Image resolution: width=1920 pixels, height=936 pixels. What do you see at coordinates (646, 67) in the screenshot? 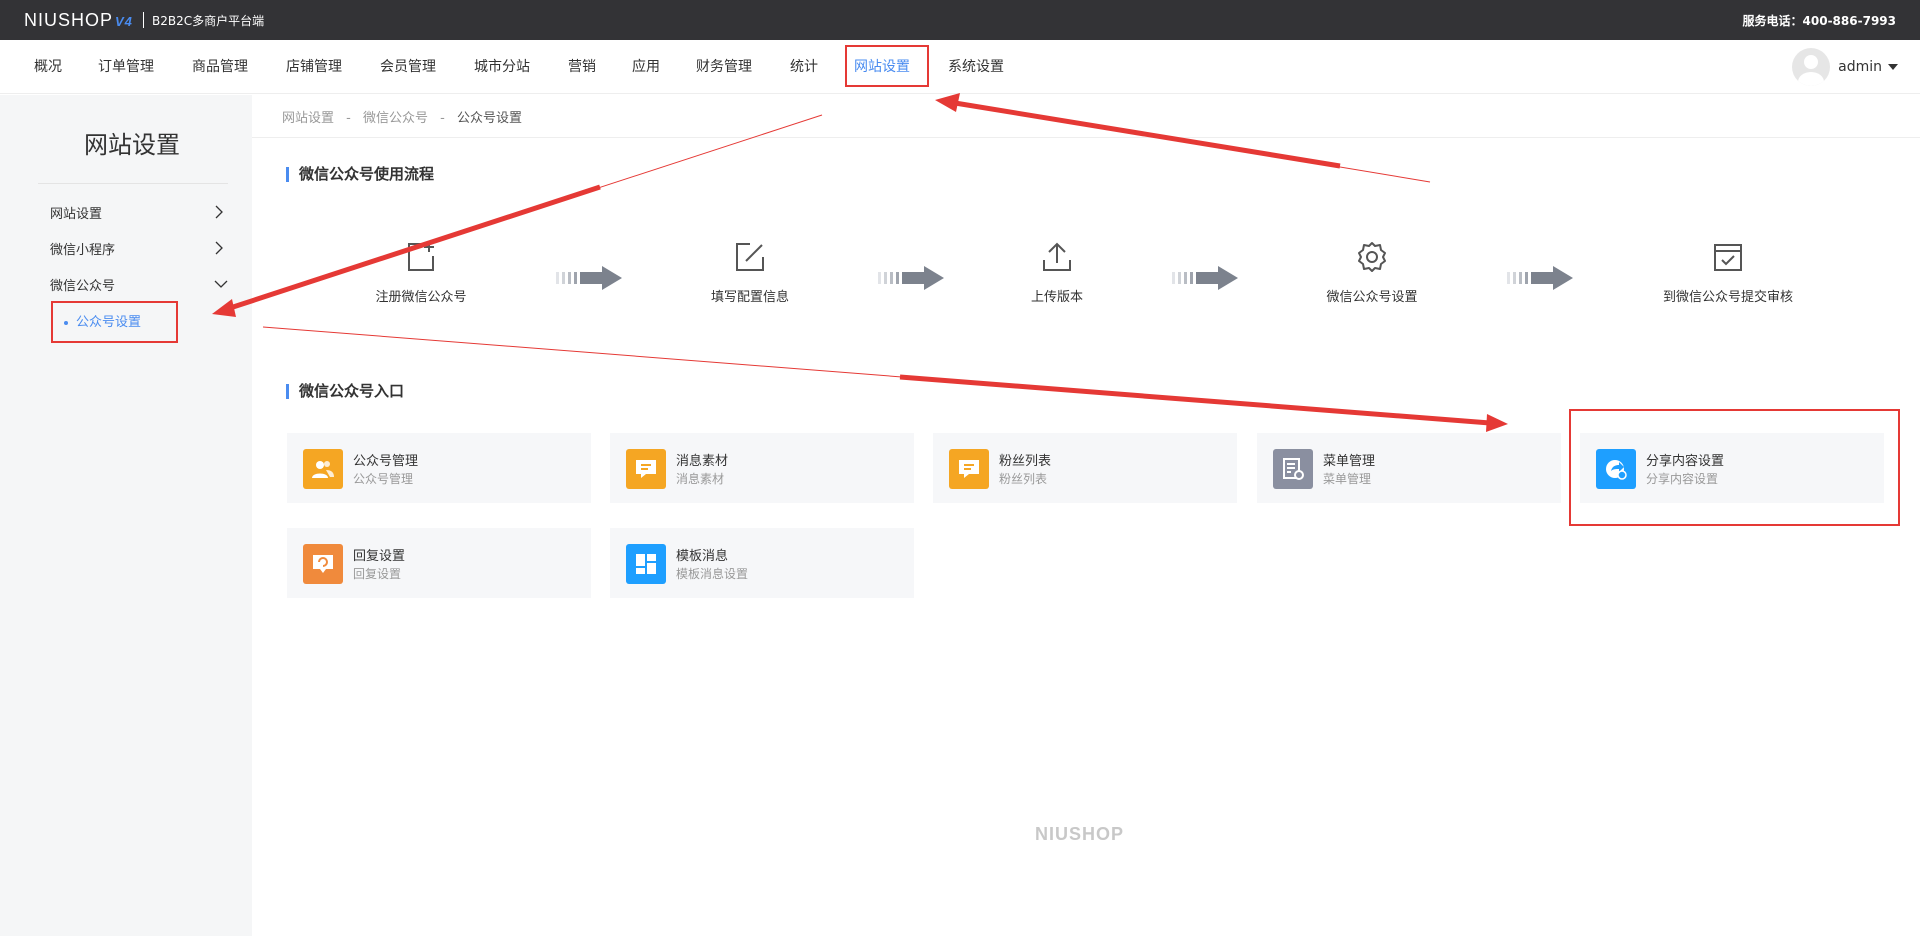
I see `nav-item-apps: 应用` at bounding box center [646, 67].